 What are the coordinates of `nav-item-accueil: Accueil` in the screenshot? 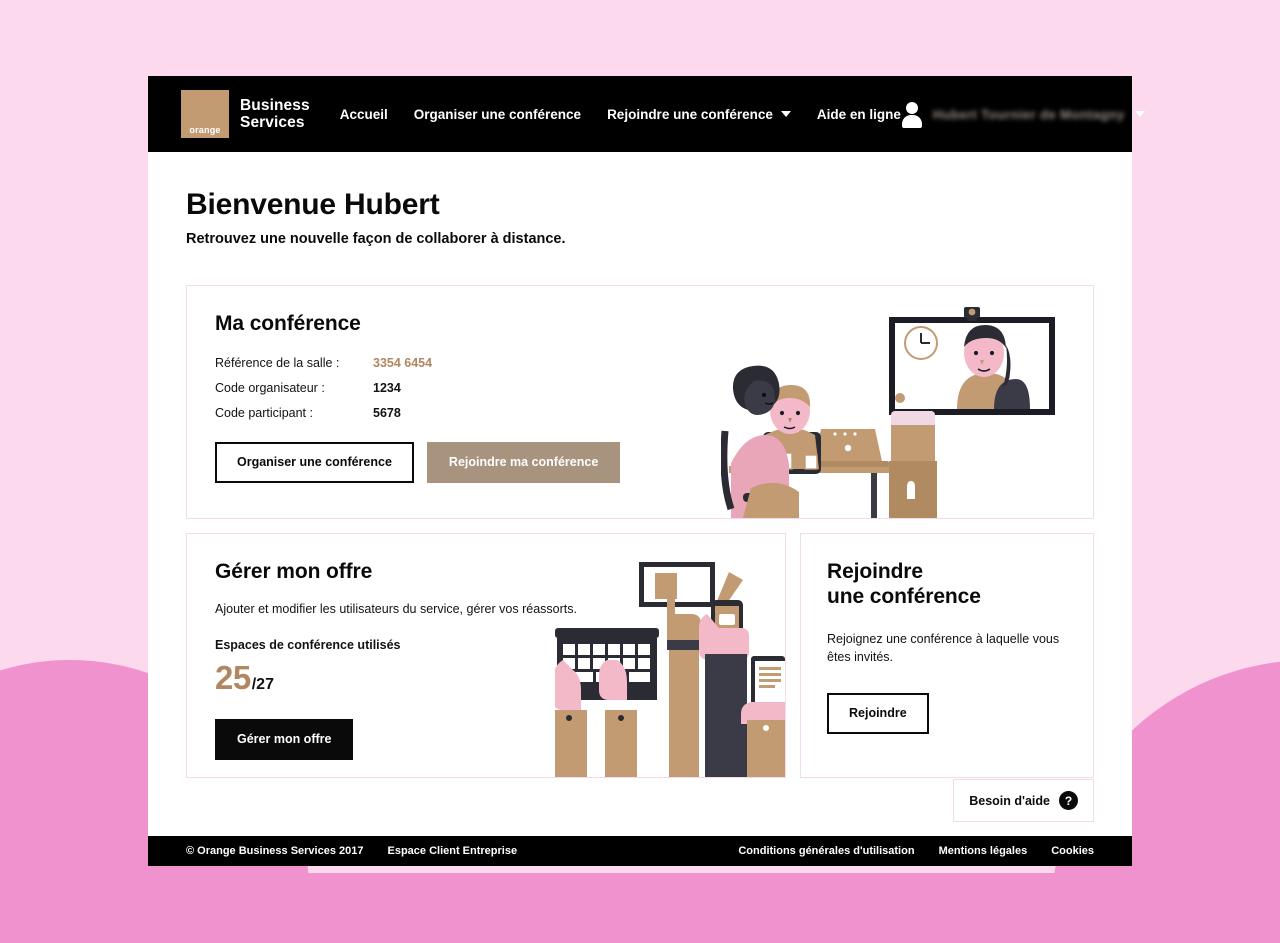 It's located at (364, 114).